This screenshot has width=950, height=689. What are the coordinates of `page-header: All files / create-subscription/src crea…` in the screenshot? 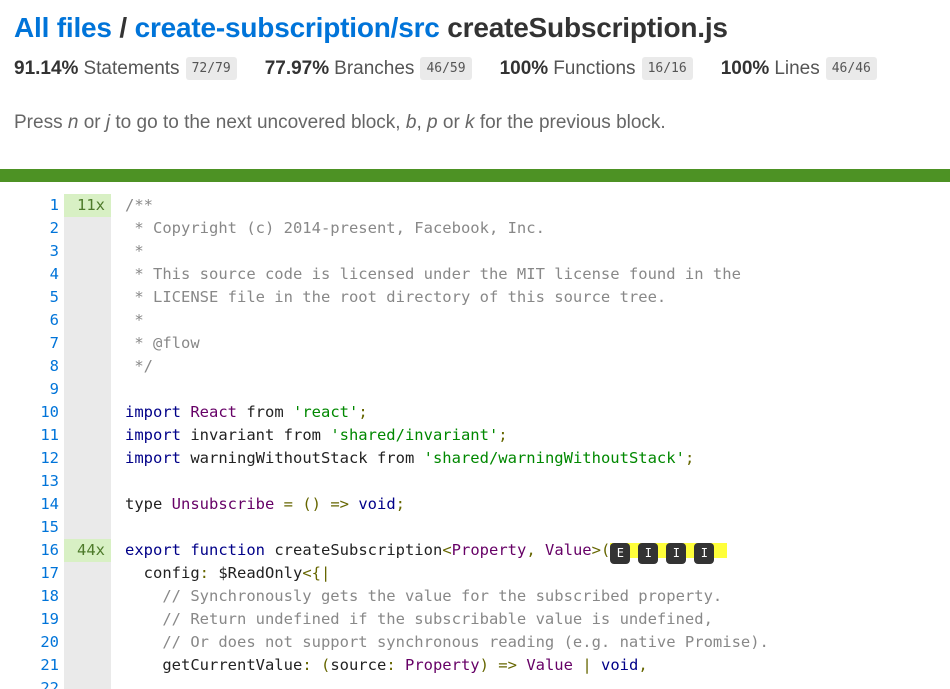 It's located at (479, 28).